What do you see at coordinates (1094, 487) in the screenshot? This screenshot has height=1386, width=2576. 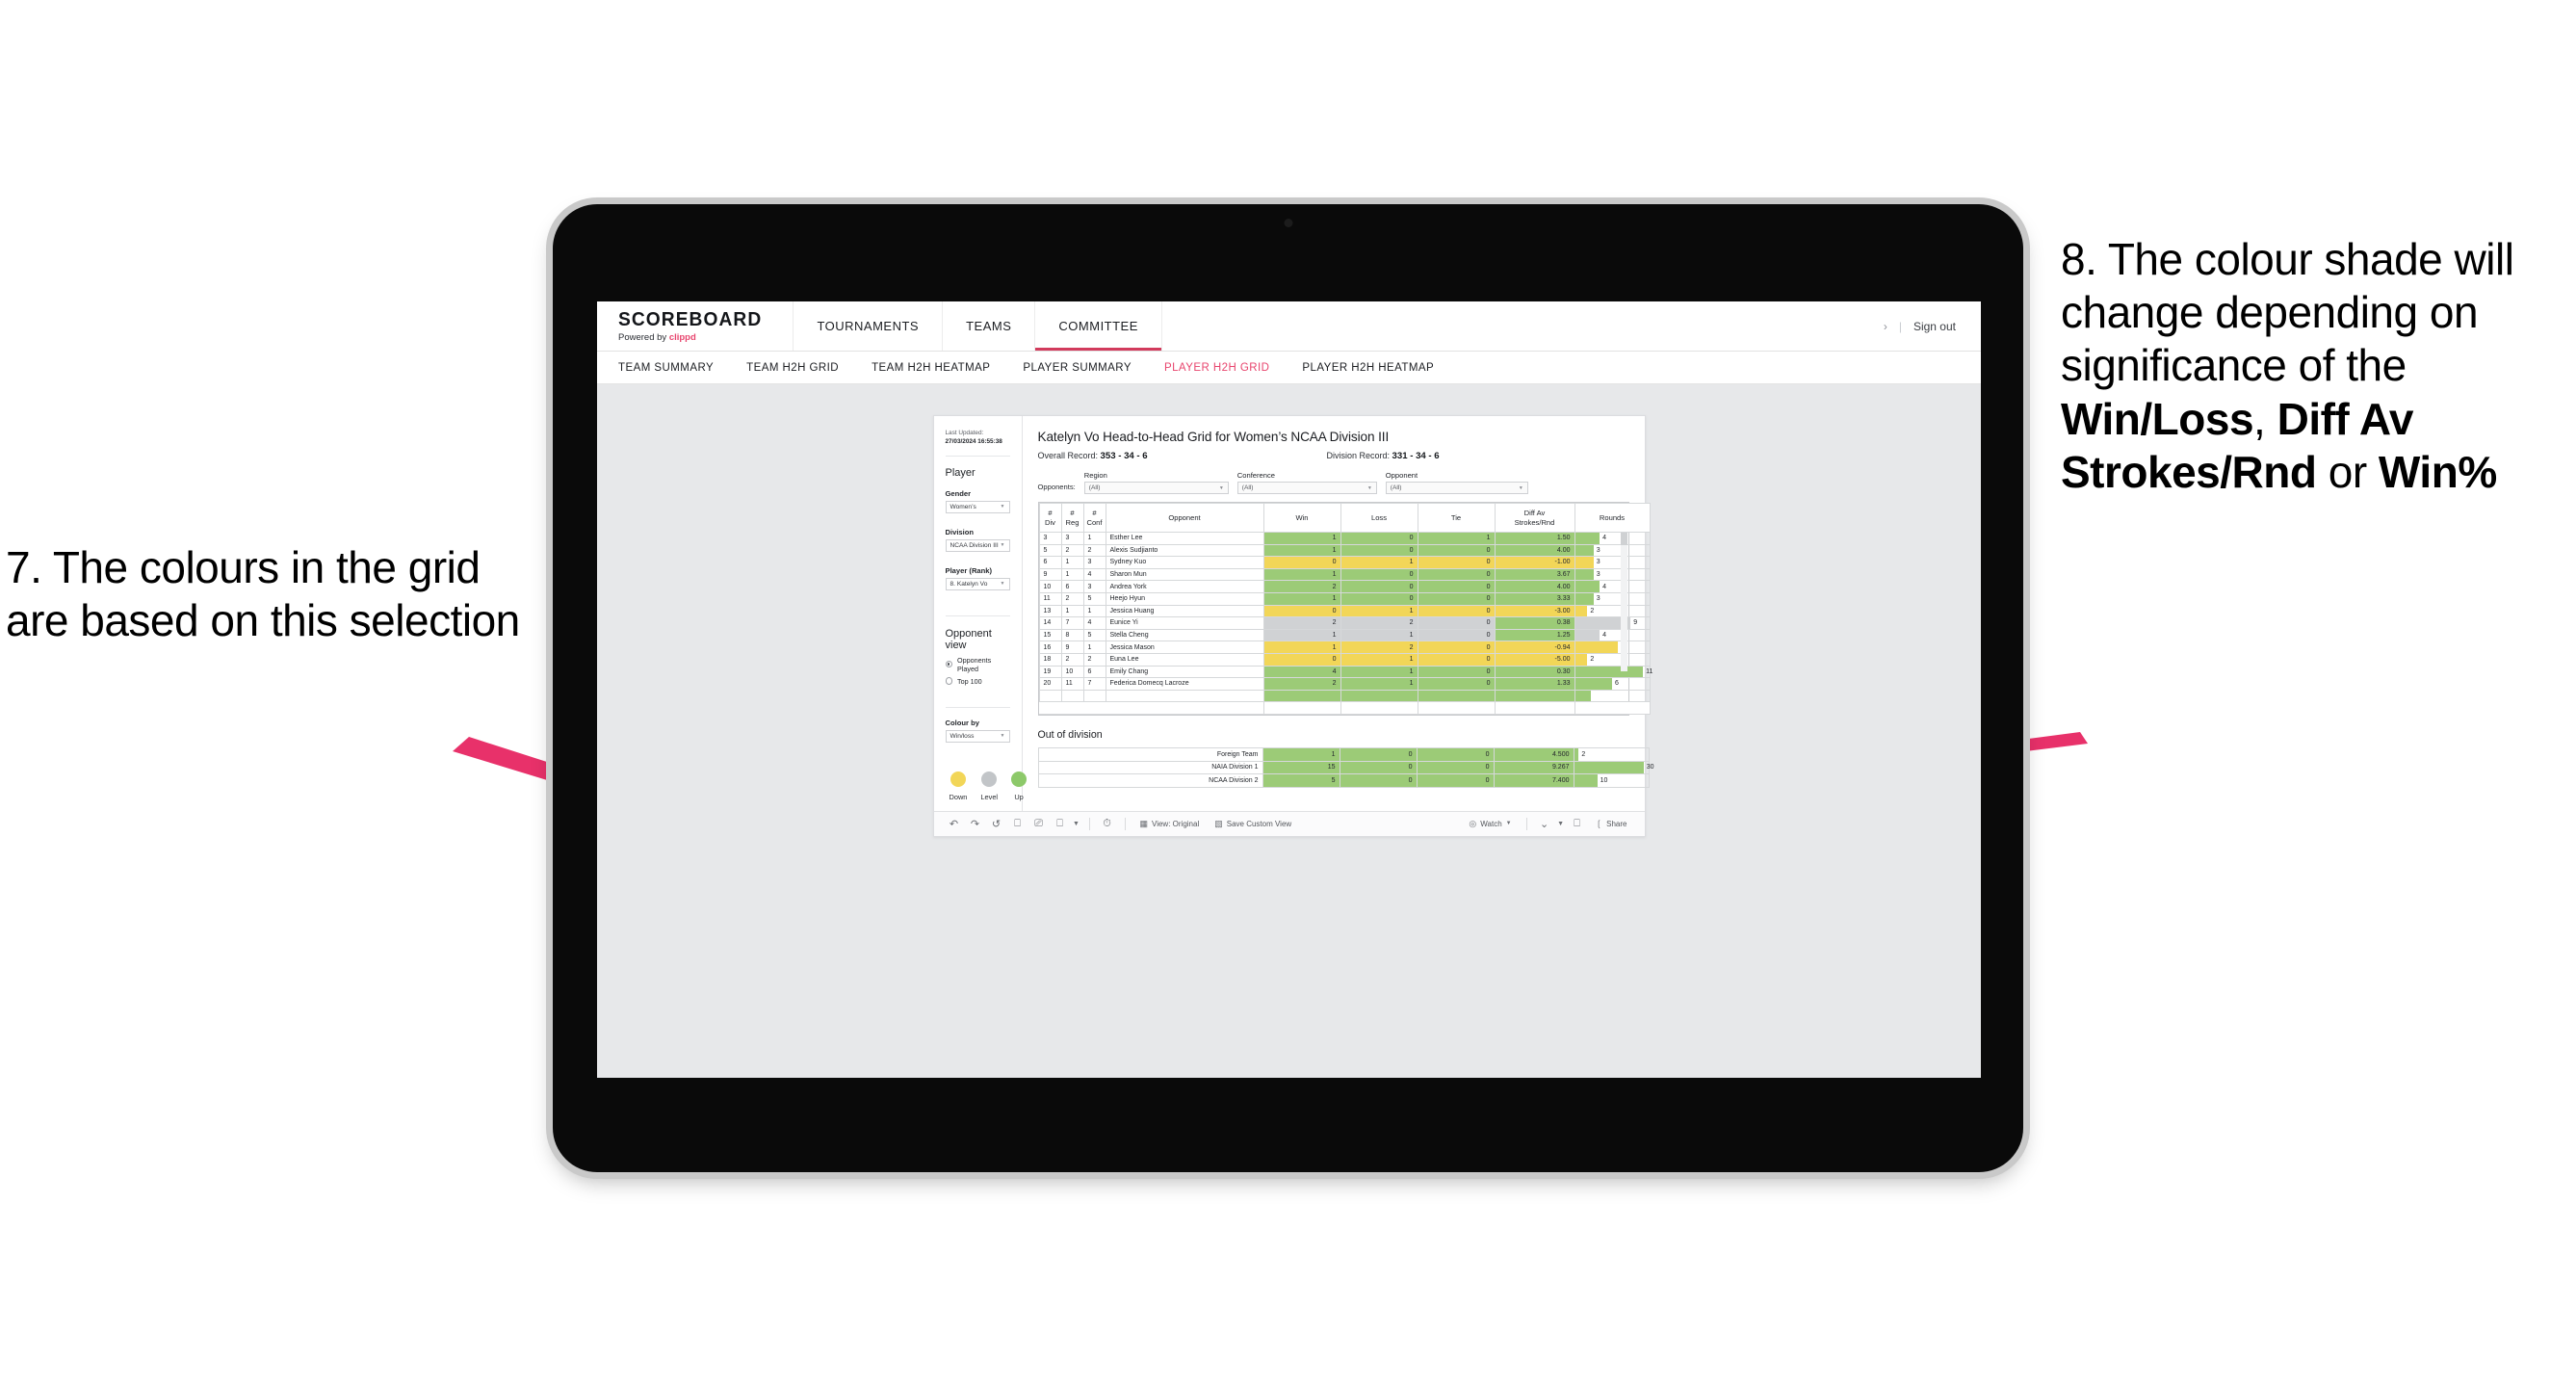 I see `region-value: (All)` at bounding box center [1094, 487].